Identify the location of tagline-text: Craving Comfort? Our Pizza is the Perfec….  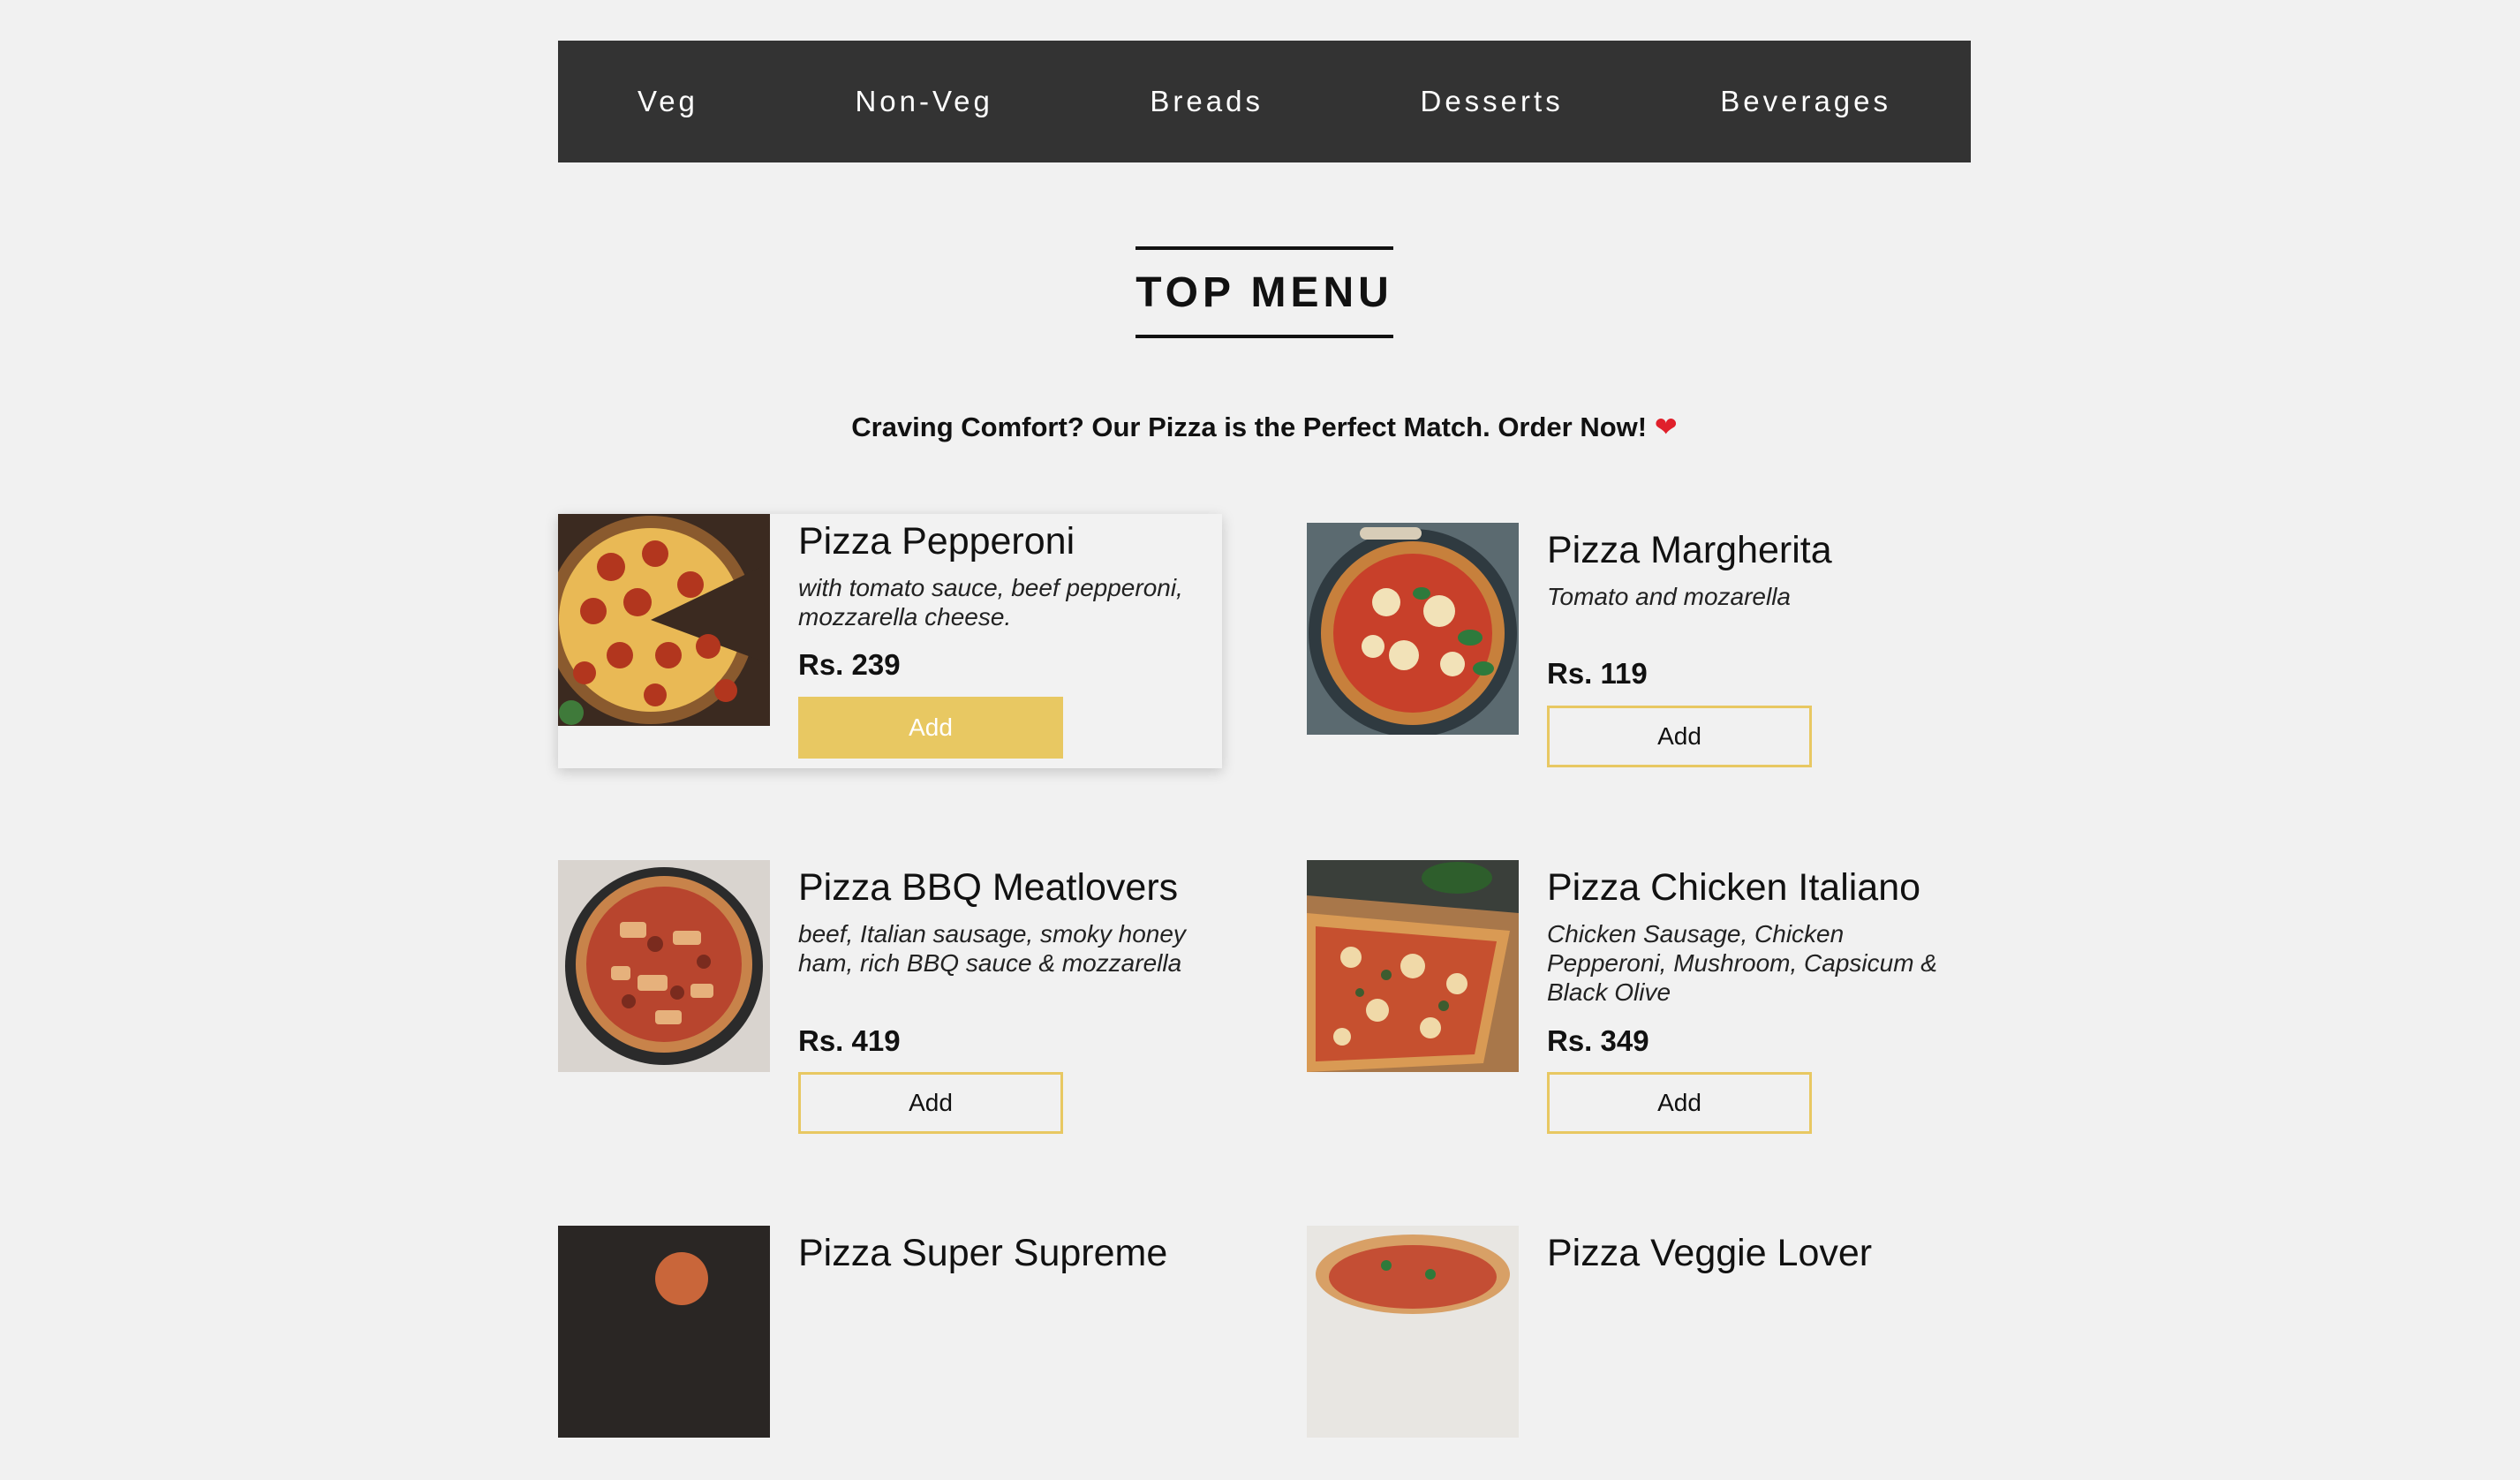
(1249, 427).